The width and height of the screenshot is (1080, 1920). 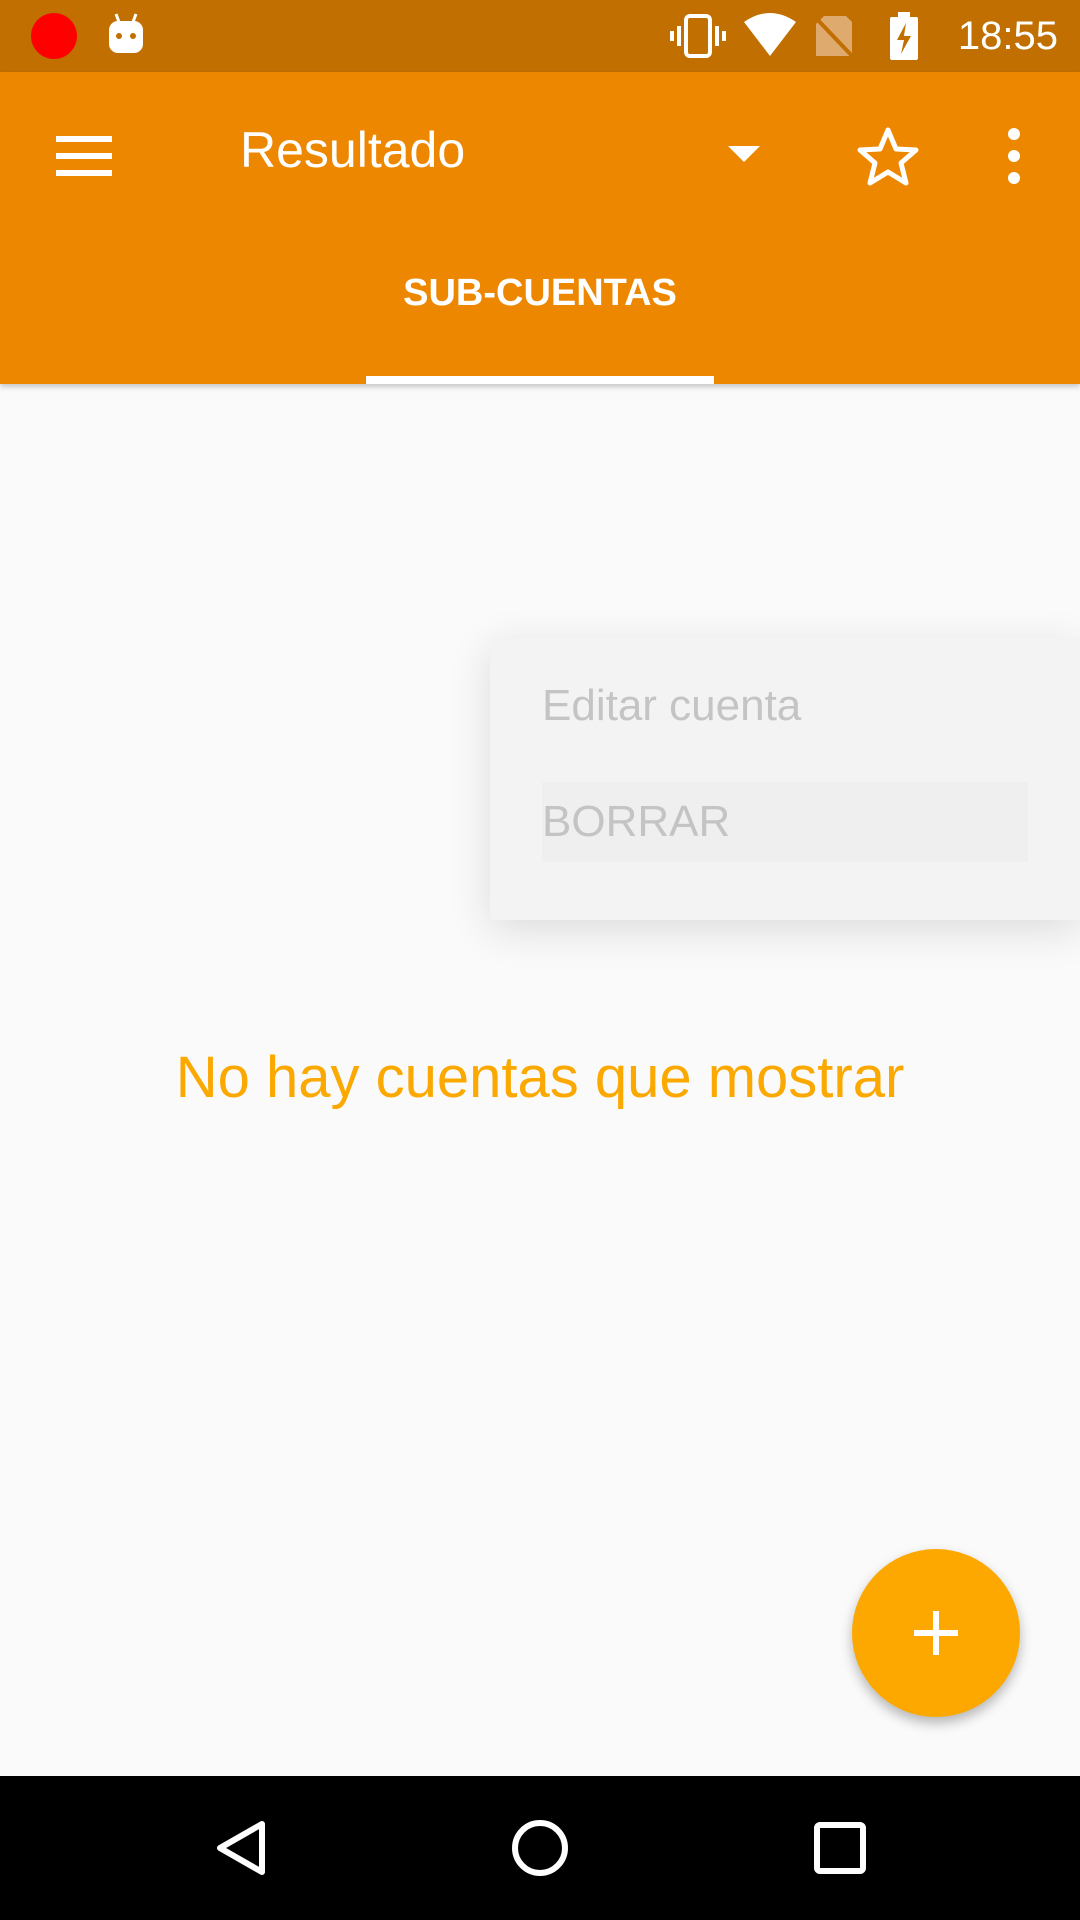 I want to click on favorite-button, so click(x=888, y=158).